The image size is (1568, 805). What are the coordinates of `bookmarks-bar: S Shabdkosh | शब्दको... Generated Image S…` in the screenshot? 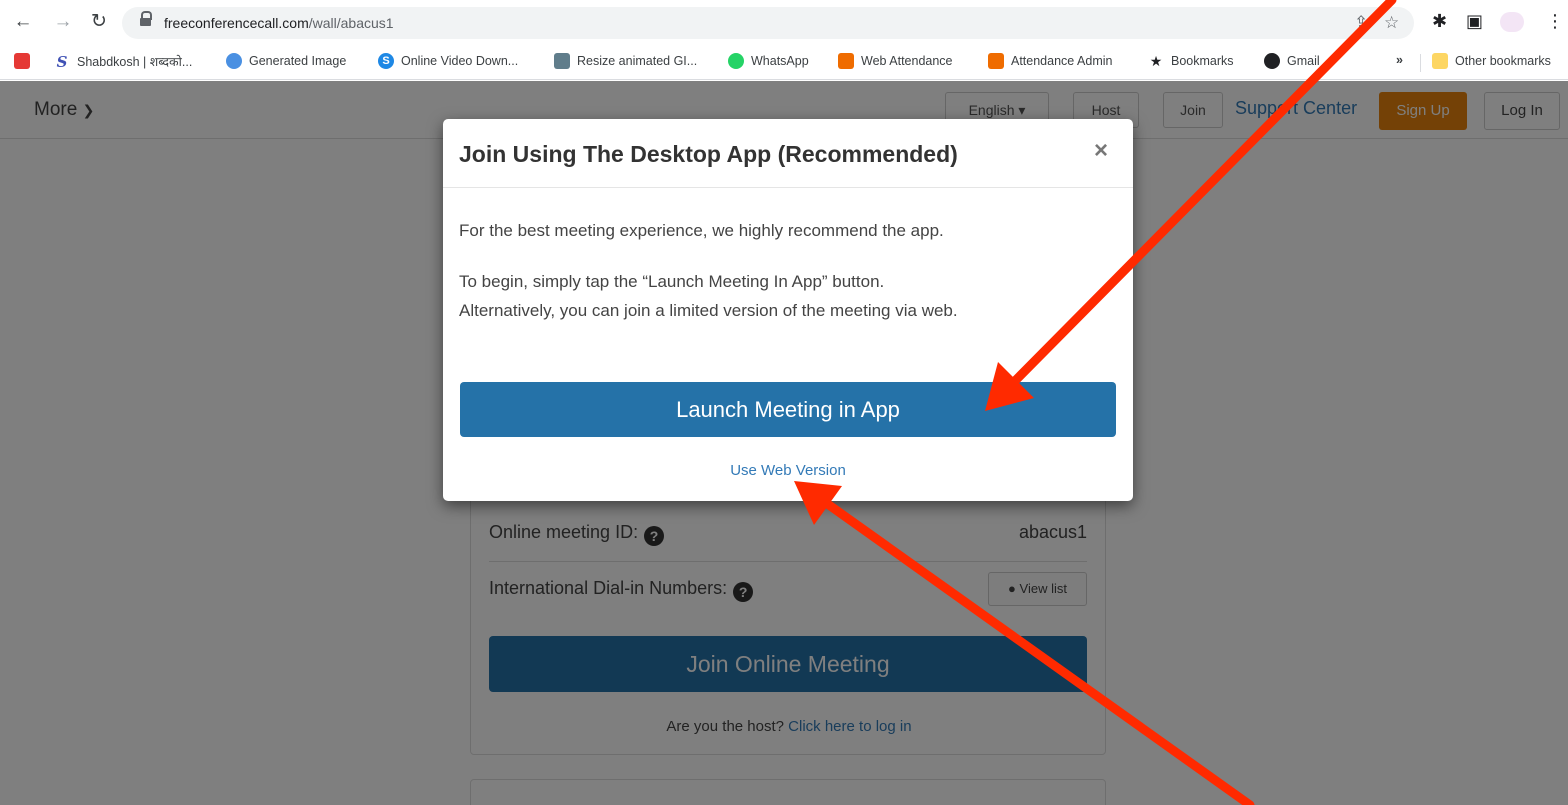 It's located at (784, 62).